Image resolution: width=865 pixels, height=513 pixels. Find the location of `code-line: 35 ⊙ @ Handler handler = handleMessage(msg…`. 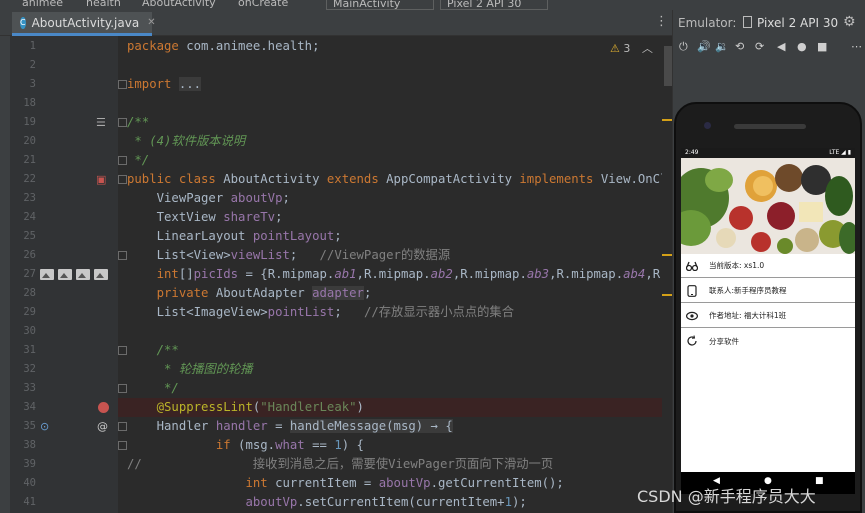

code-line: 35 ⊙ @ Handler handler = handleMessage(msg… is located at coordinates (341, 426).